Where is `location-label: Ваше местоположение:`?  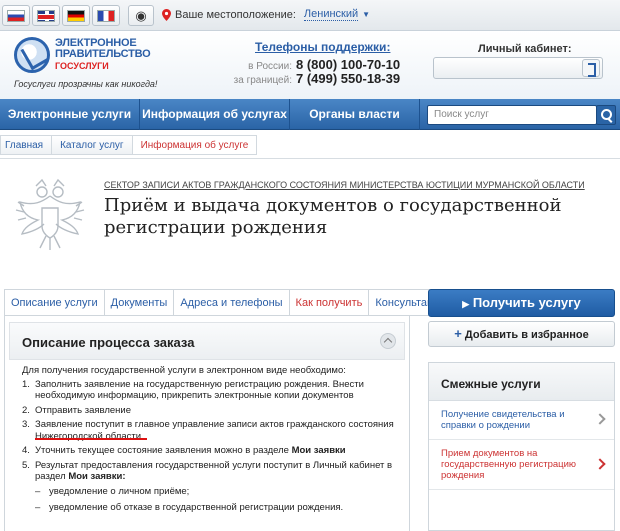 location-label: Ваше местоположение: is located at coordinates (235, 14).